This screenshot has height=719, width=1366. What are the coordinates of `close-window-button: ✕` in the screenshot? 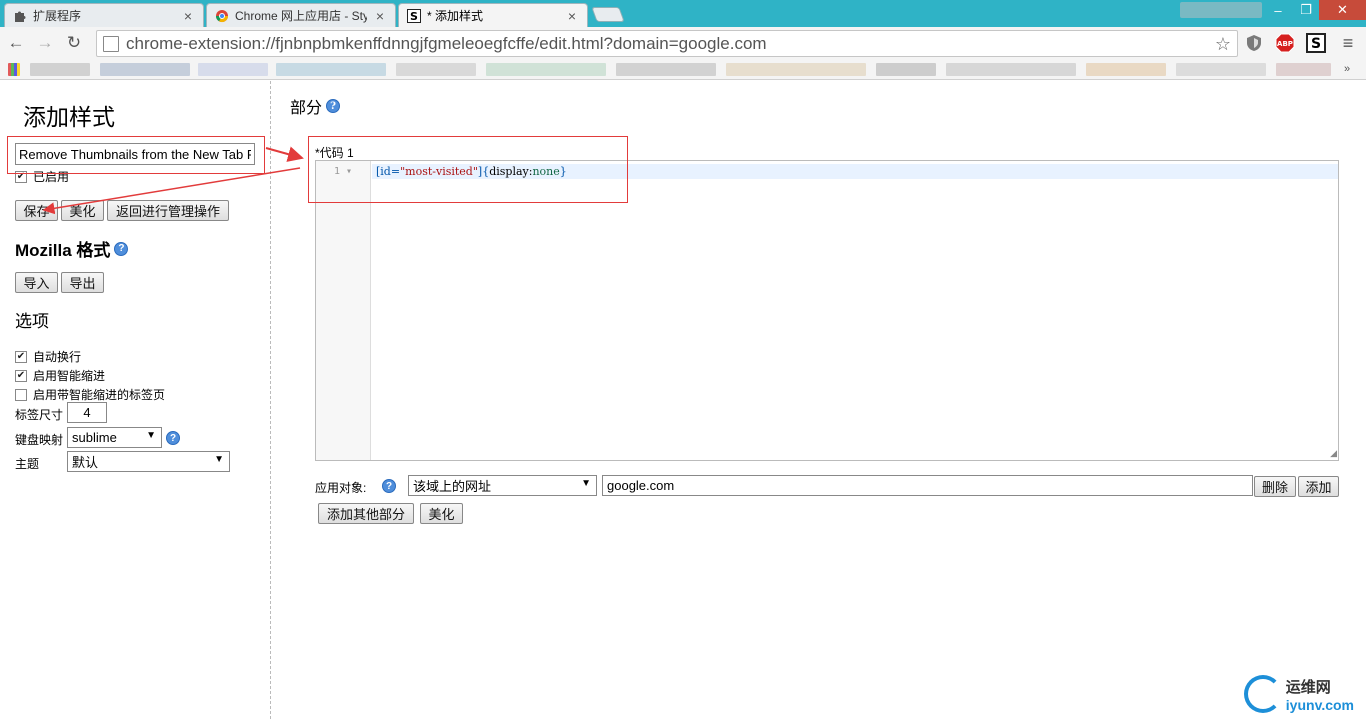 It's located at (1342, 10).